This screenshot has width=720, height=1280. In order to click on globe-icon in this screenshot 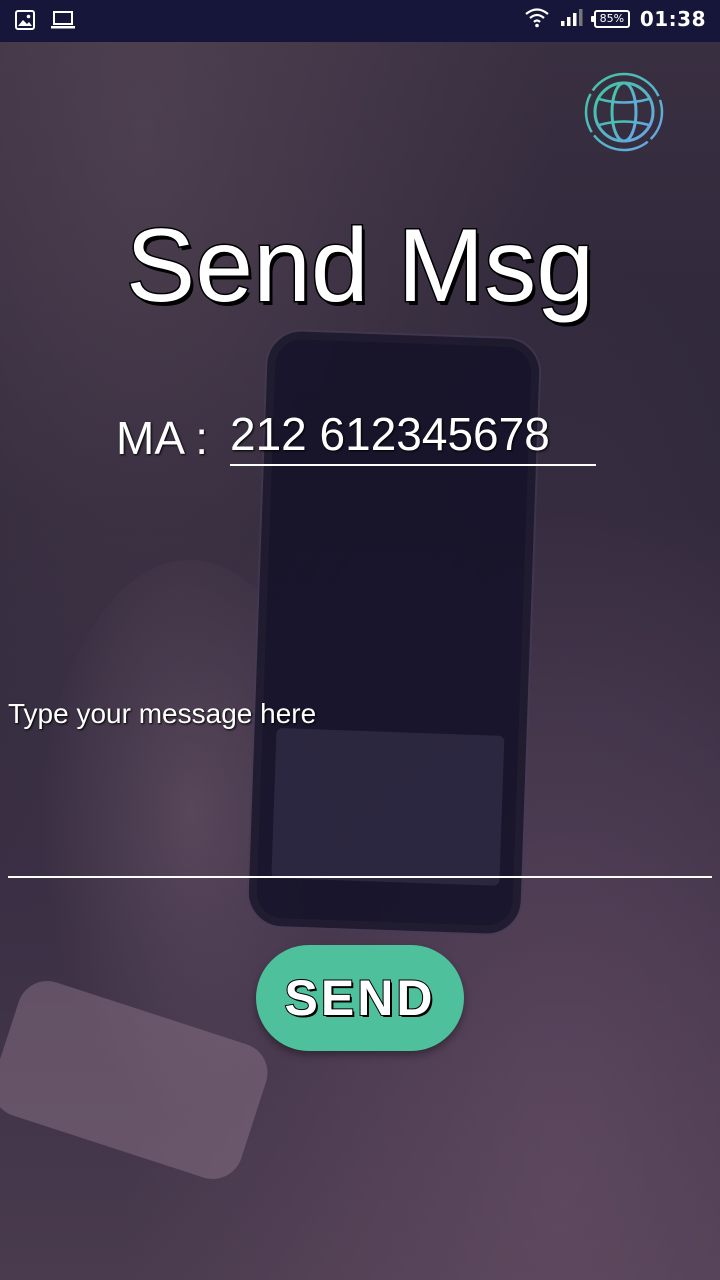, I will do `click(624, 112)`.